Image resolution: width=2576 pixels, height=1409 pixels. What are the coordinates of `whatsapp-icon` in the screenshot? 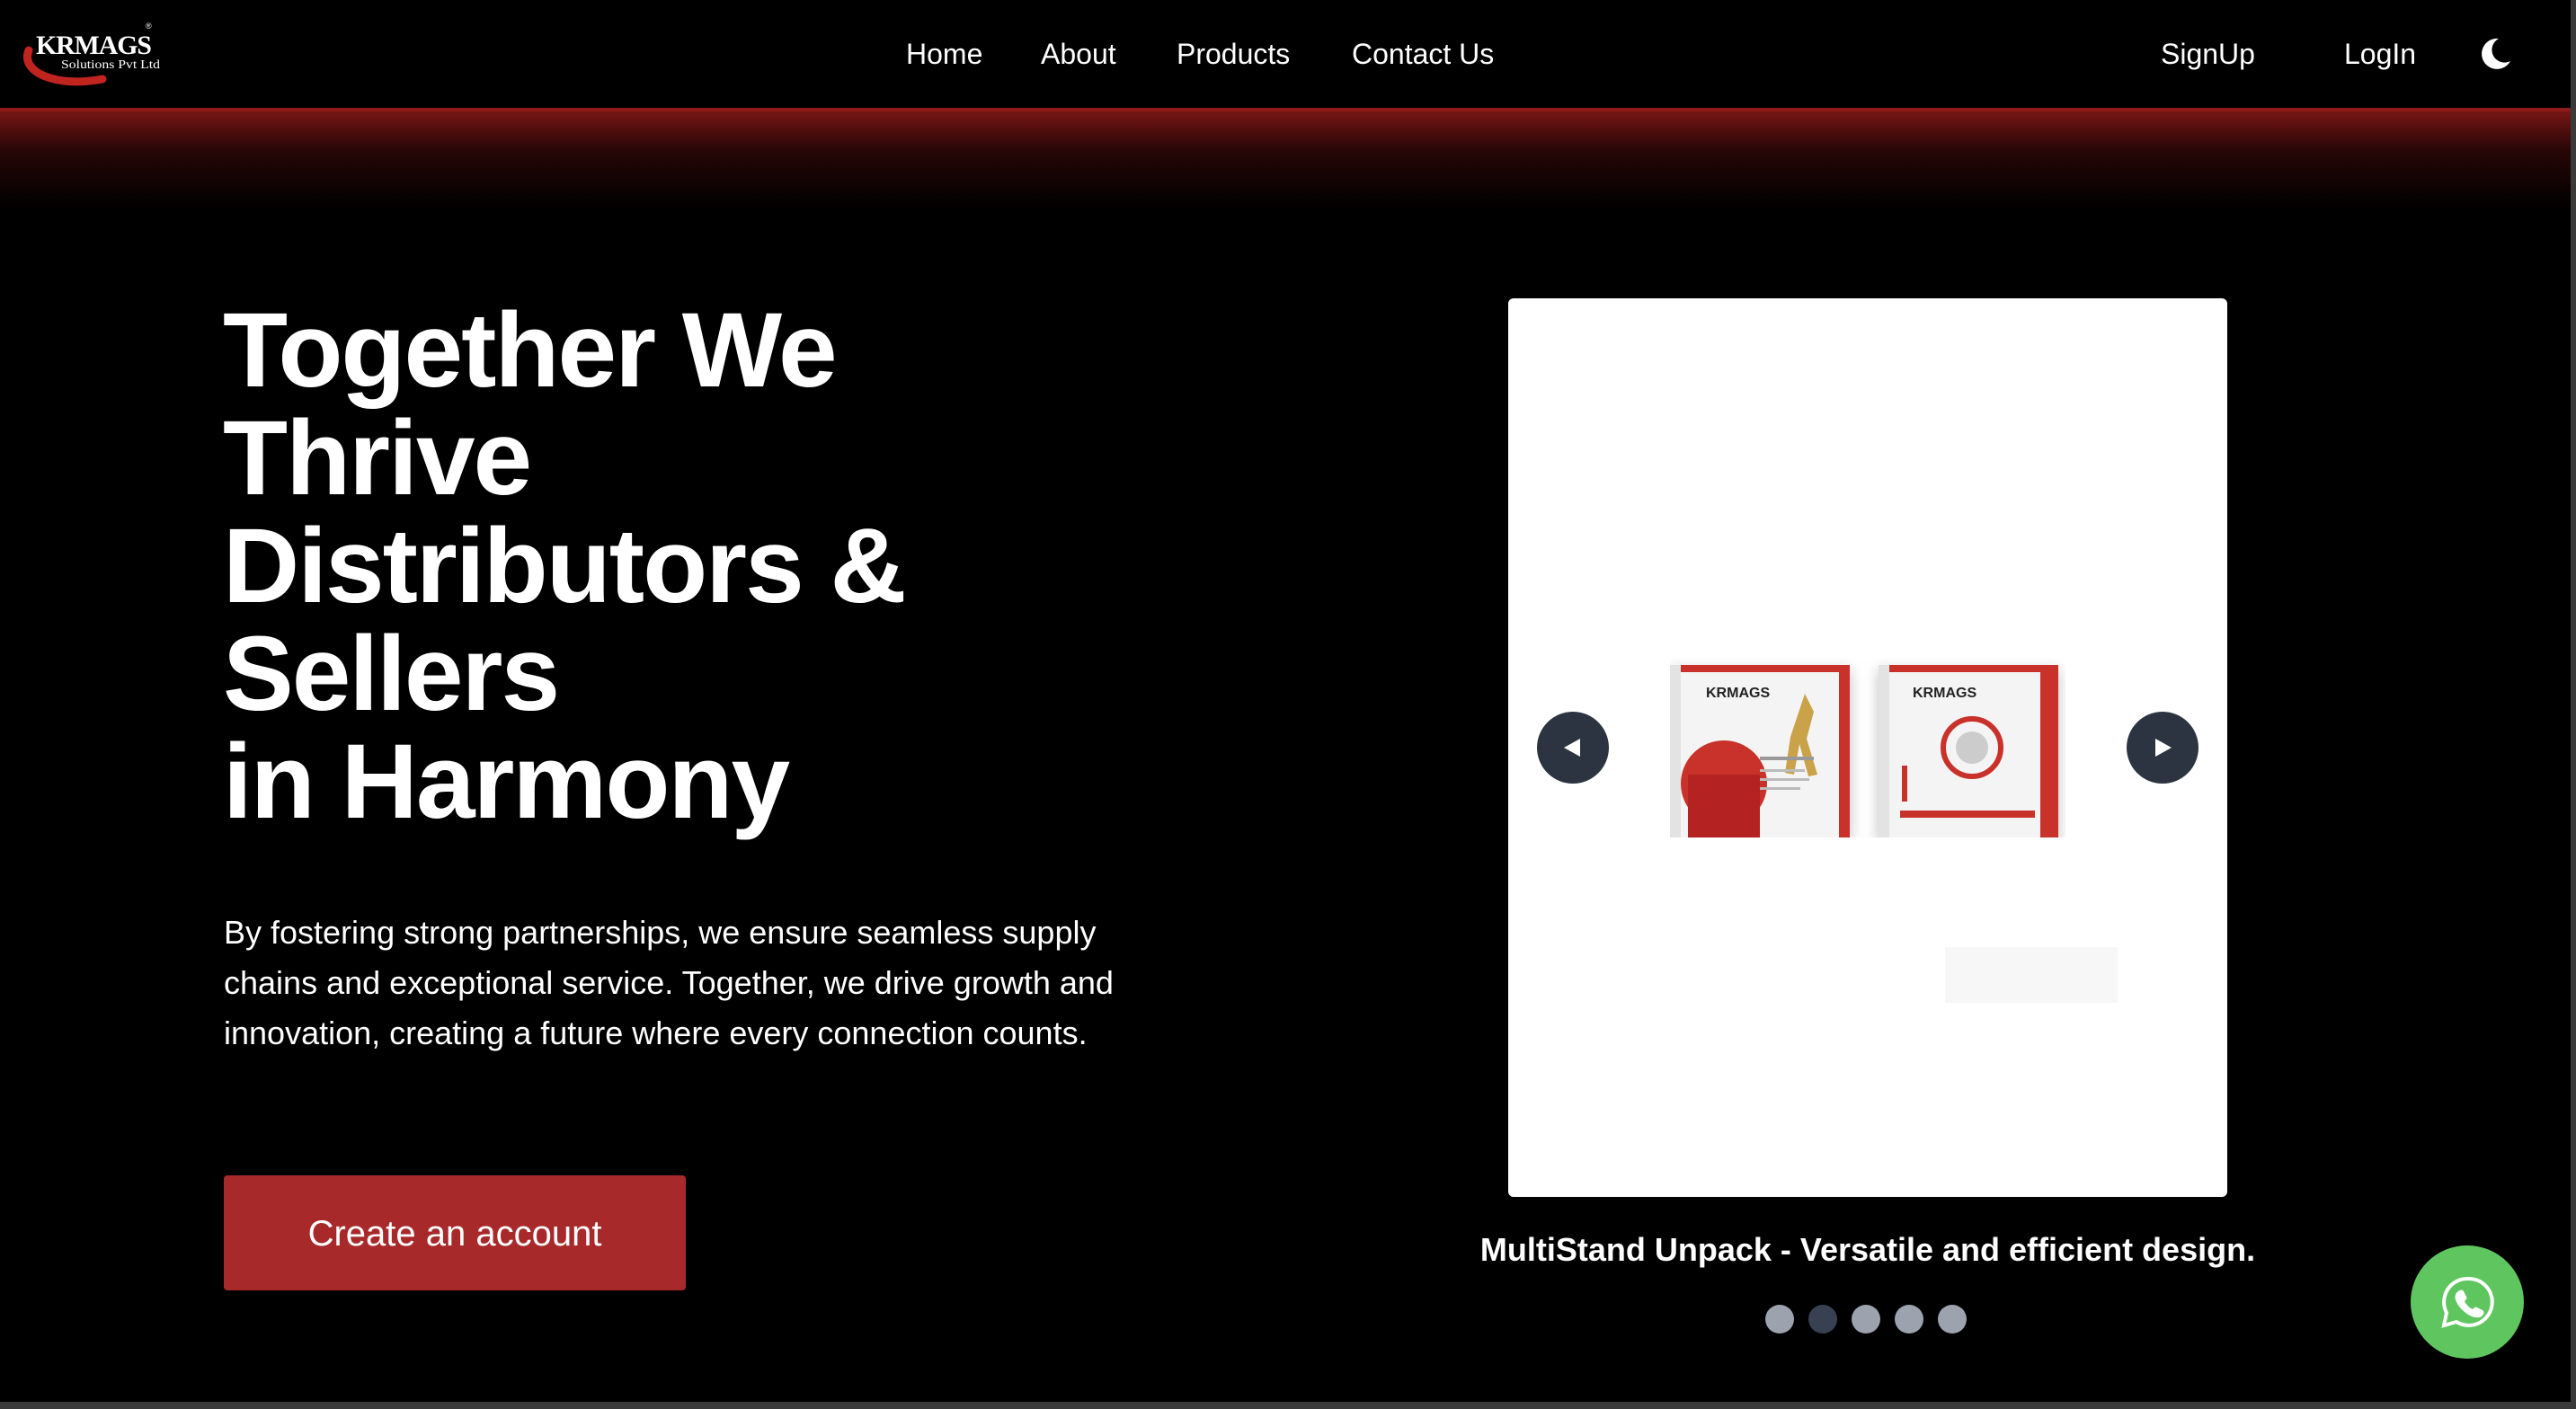 It's located at (2467, 1302).